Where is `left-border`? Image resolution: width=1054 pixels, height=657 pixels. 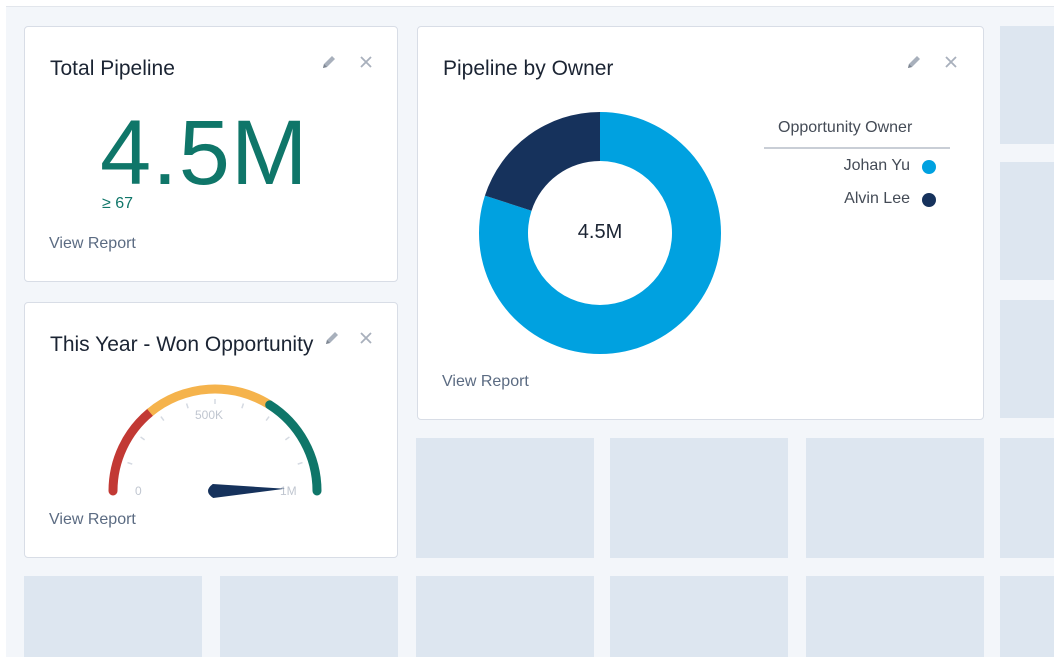 left-border is located at coordinates (3, 328).